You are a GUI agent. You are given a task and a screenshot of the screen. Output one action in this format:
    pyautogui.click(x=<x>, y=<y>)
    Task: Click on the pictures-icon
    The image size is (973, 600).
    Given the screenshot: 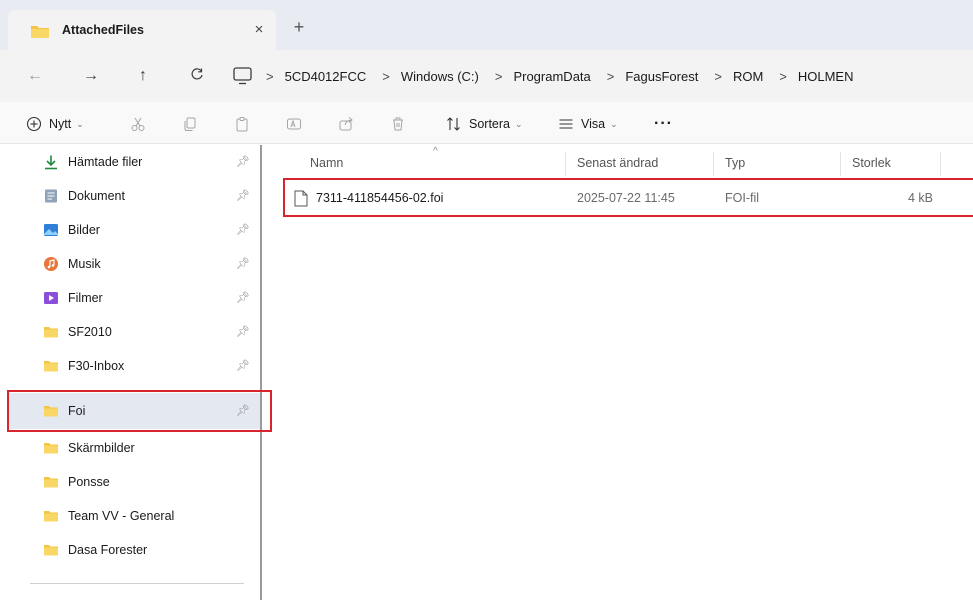 What is the action you would take?
    pyautogui.click(x=51, y=230)
    